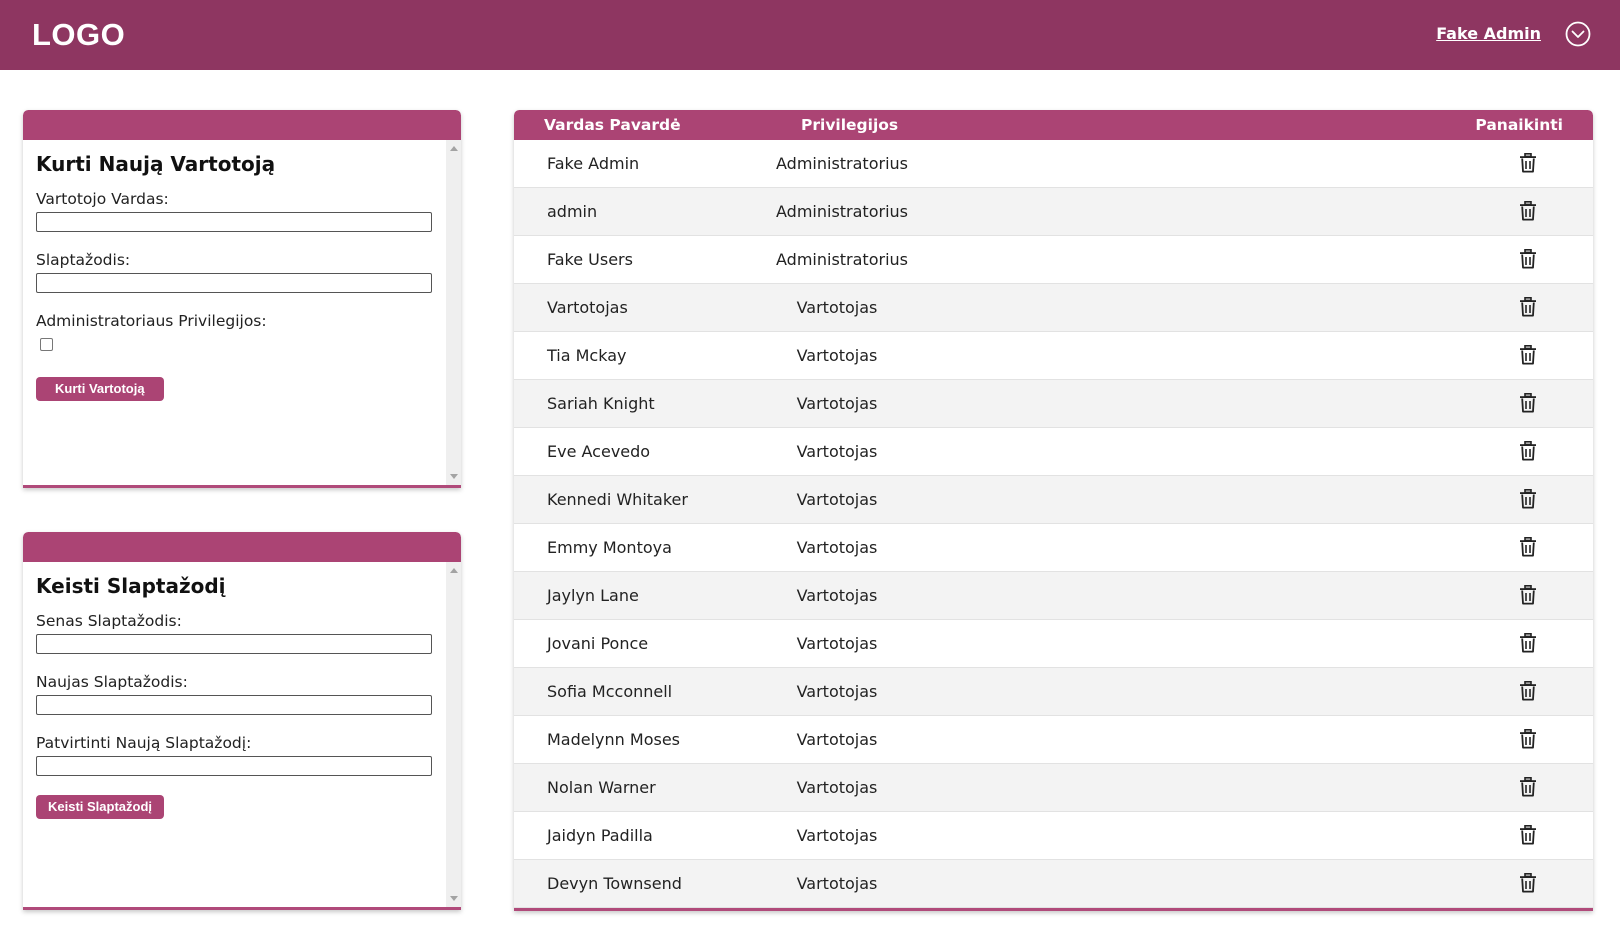 The width and height of the screenshot is (1620, 949). I want to click on user-name-cell: Sariah Knight, so click(601, 403).